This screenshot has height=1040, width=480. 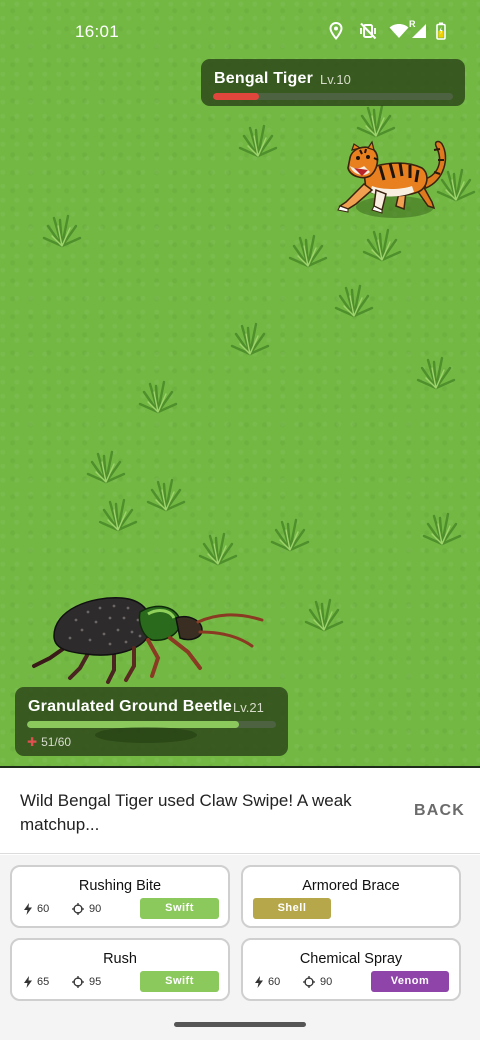 I want to click on enemy-info-panel: Bengal Tiger Lv.10, so click(x=333, y=82).